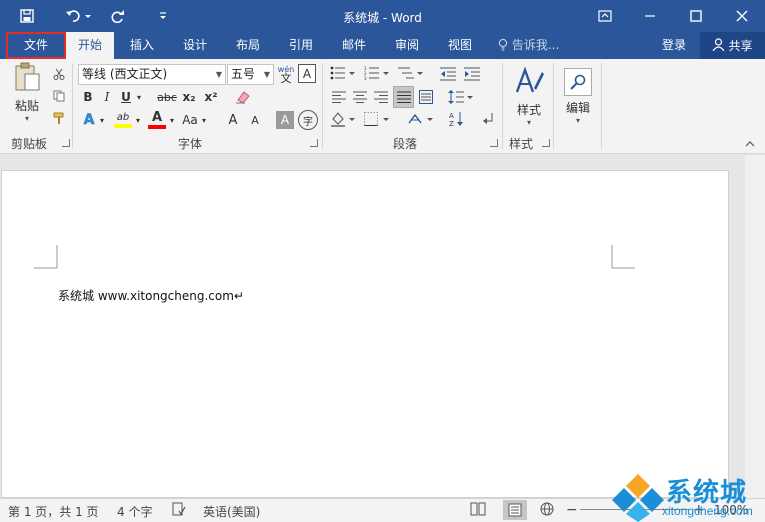 The height and width of the screenshot is (522, 765). What do you see at coordinates (142, 45) in the screenshot?
I see `tab-insert: 插入` at bounding box center [142, 45].